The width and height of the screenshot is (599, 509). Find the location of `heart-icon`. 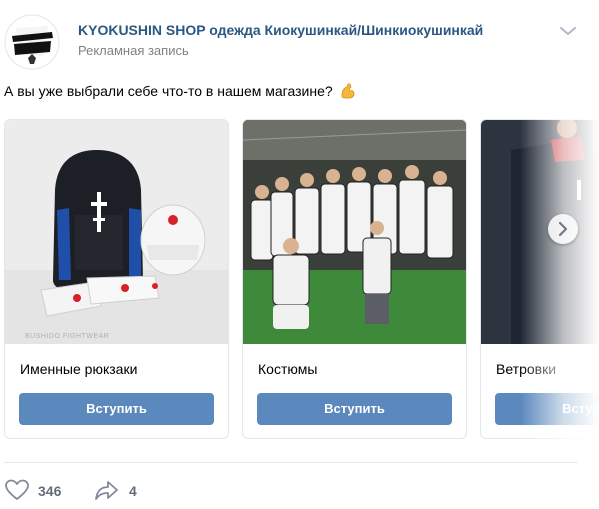

heart-icon is located at coordinates (17, 489).